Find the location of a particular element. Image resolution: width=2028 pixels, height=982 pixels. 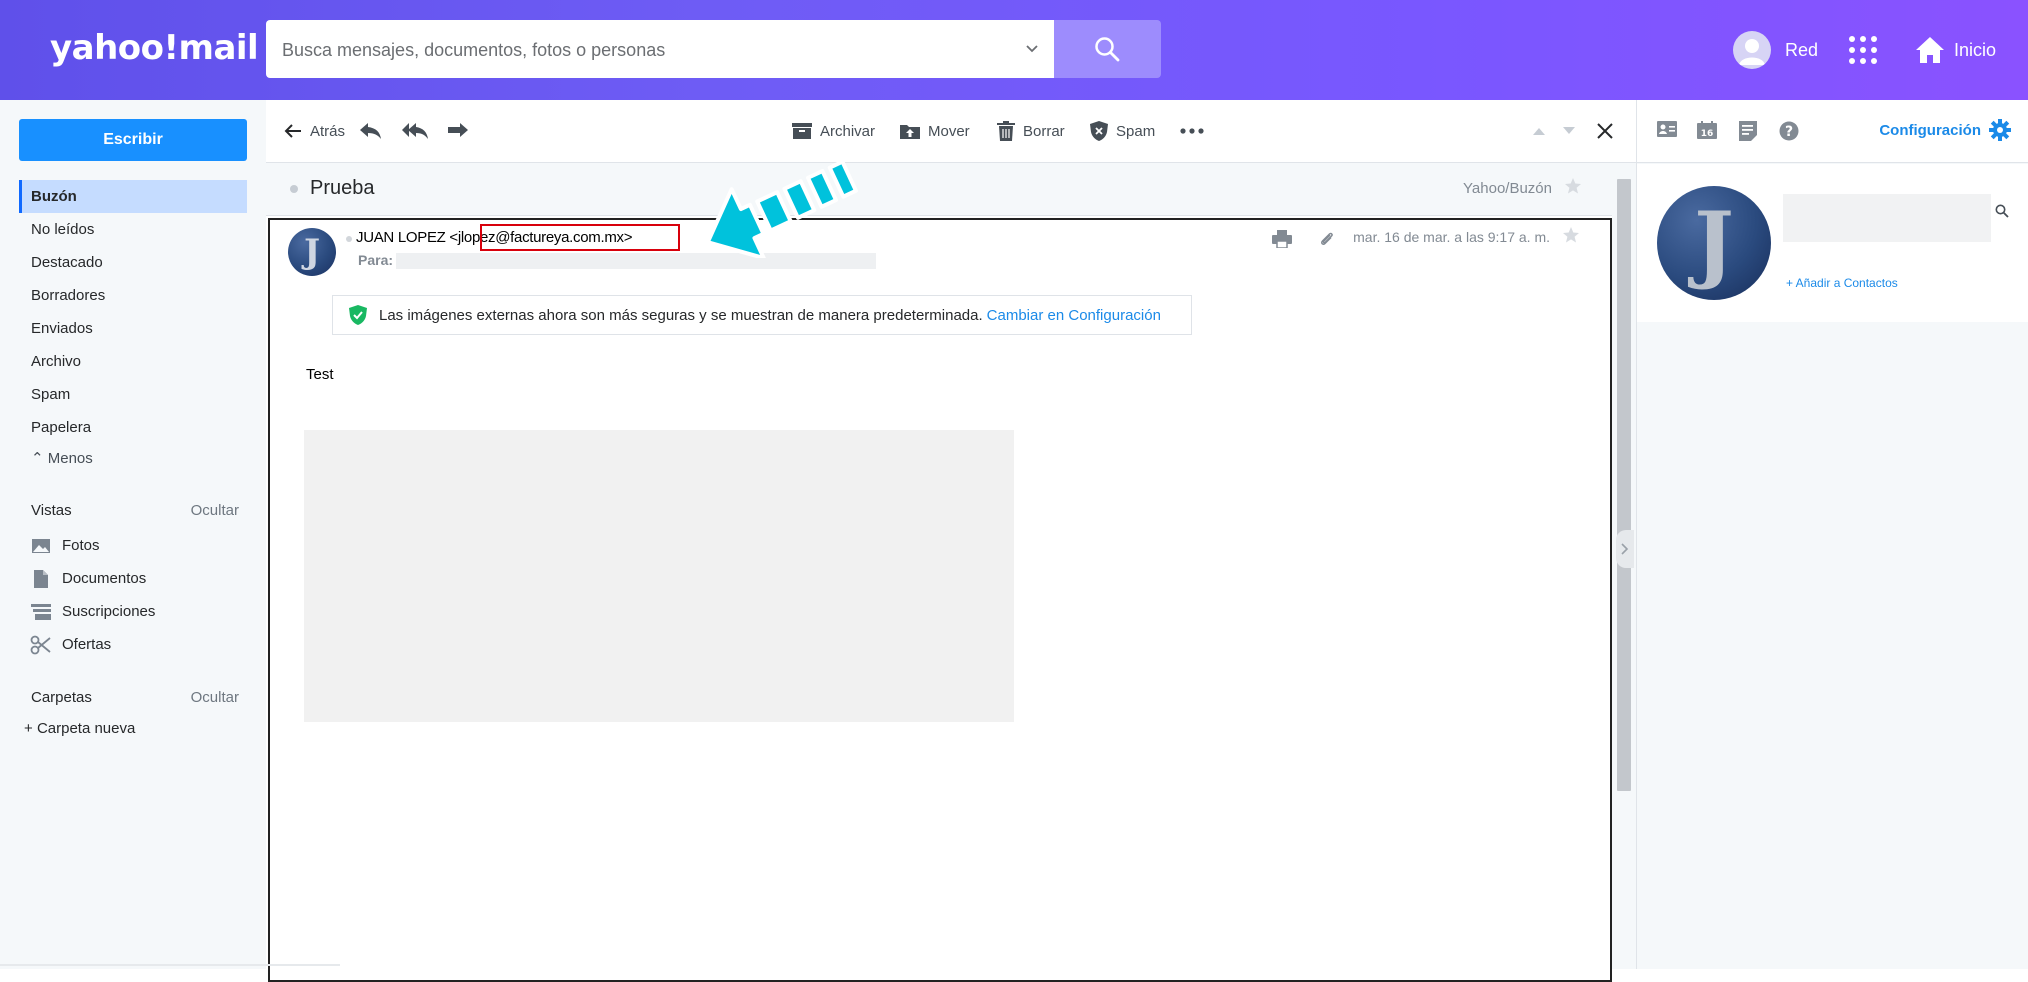

top-header: yahoo!mail Red Inicio is located at coordinates (1014, 50).